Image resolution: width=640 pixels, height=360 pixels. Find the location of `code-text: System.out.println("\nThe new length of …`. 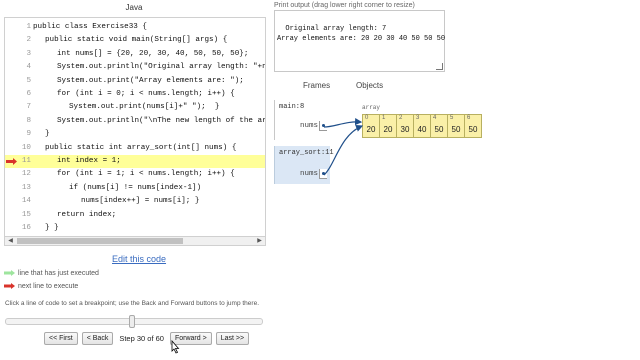

code-text: System.out.println("\nThe new length of … is located at coordinates (161, 120).